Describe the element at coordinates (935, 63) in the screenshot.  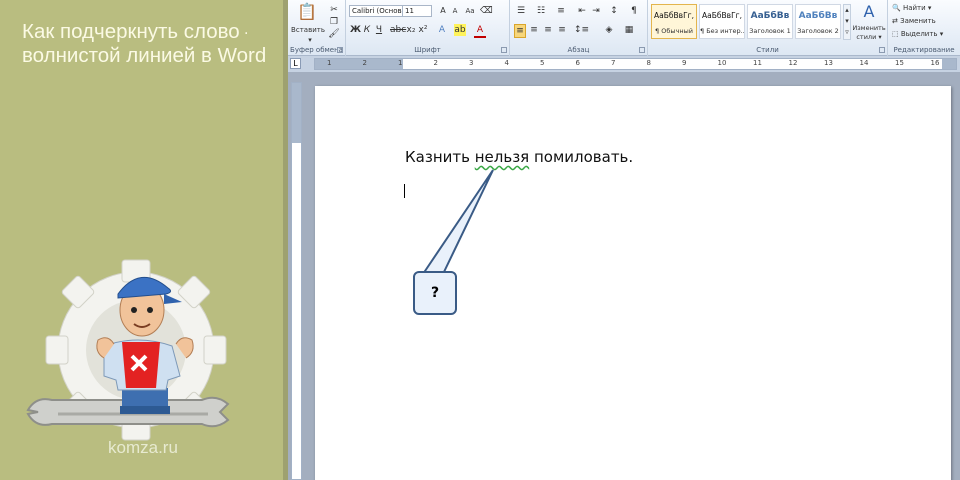
I see `ruler-number: 16` at that location.